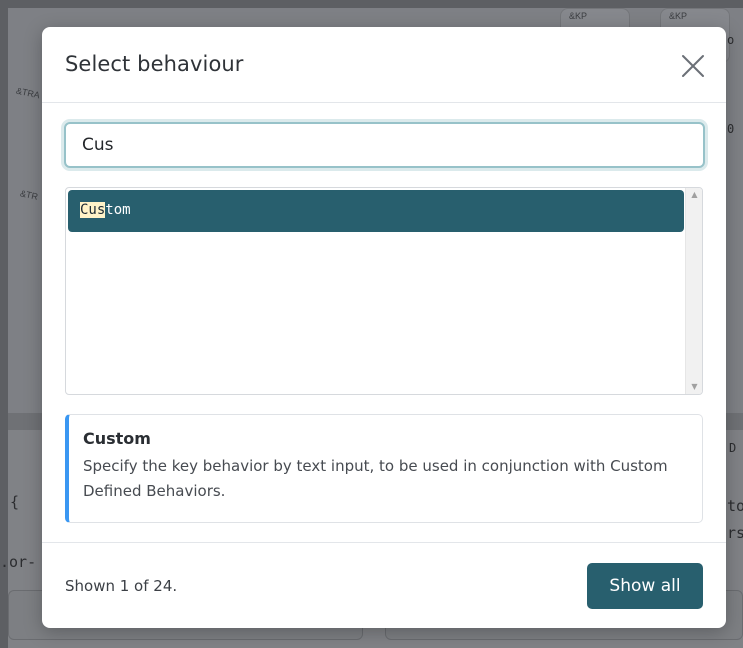 This screenshot has width=743, height=648. I want to click on match-highlight: Cus, so click(93, 210).